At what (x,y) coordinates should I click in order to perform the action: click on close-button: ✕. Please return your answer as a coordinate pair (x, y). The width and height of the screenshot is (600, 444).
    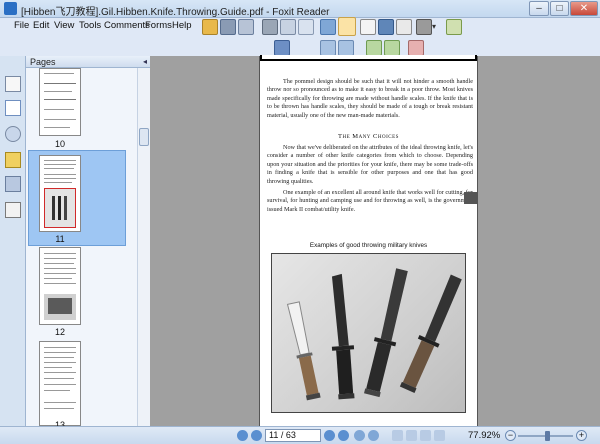
    Looking at the image, I should click on (584, 8).